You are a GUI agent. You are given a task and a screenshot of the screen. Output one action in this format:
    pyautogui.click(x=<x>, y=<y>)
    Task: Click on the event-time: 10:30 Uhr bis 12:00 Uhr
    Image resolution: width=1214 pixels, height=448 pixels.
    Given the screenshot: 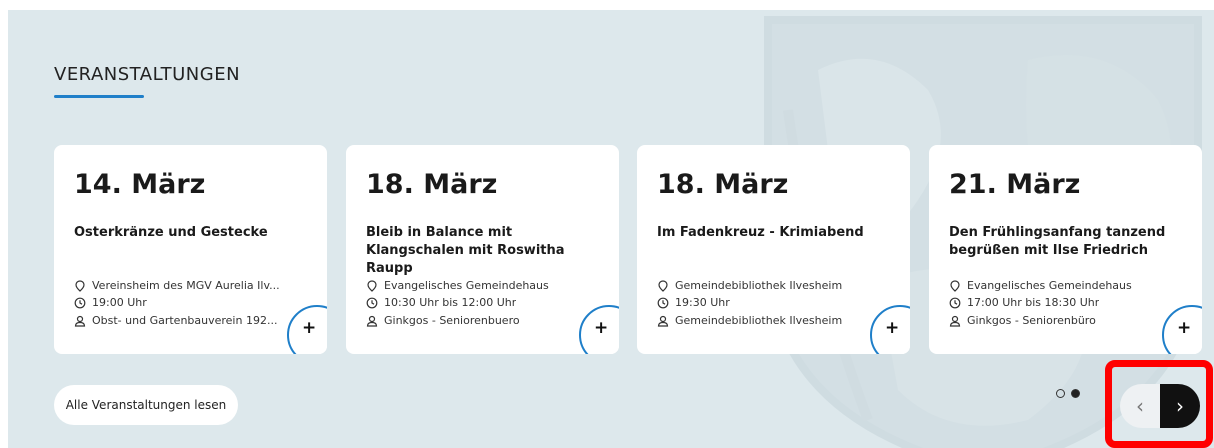 What is the action you would take?
    pyautogui.click(x=441, y=302)
    